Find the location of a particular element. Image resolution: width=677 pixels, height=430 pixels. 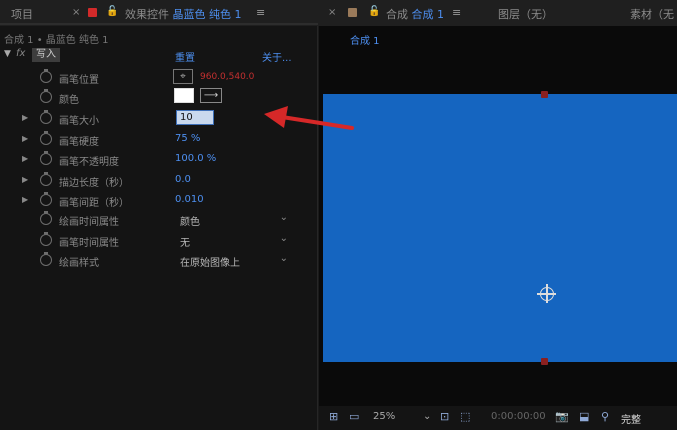

prop-row-brush-hardness: ▶ 画笔硬度 75 % is located at coordinates (159, 140).